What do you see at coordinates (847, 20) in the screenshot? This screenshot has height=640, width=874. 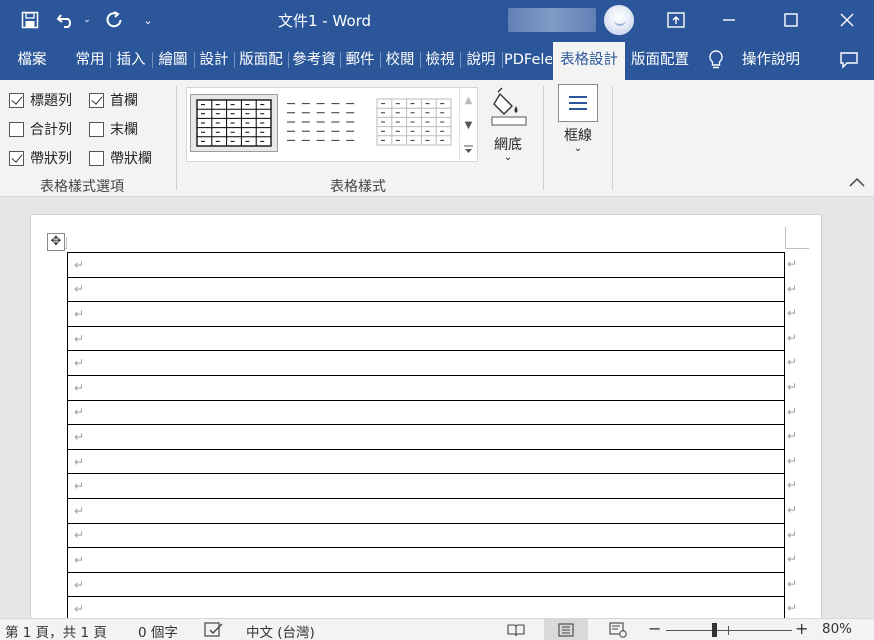 I see `close-icon` at bounding box center [847, 20].